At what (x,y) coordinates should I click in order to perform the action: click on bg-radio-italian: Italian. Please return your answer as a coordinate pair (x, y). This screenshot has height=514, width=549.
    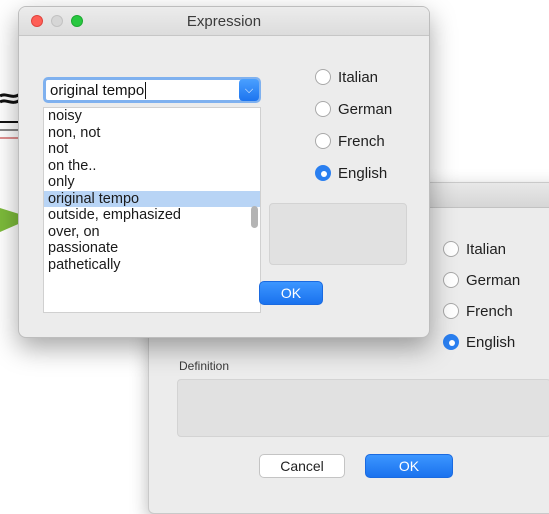
    Looking at the image, I should click on (481, 249).